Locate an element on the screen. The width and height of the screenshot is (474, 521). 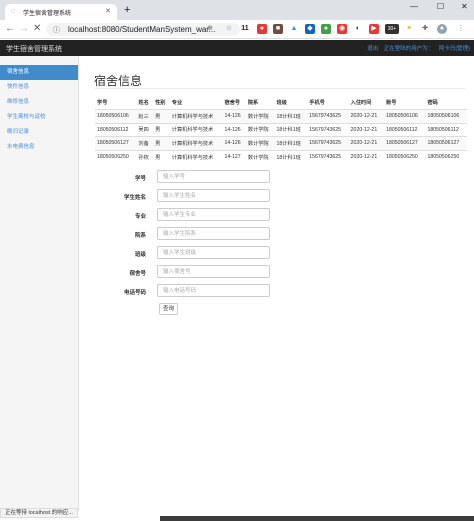
sidebar-item-utility-fees: 水电费信息 is located at coordinates (39, 147).